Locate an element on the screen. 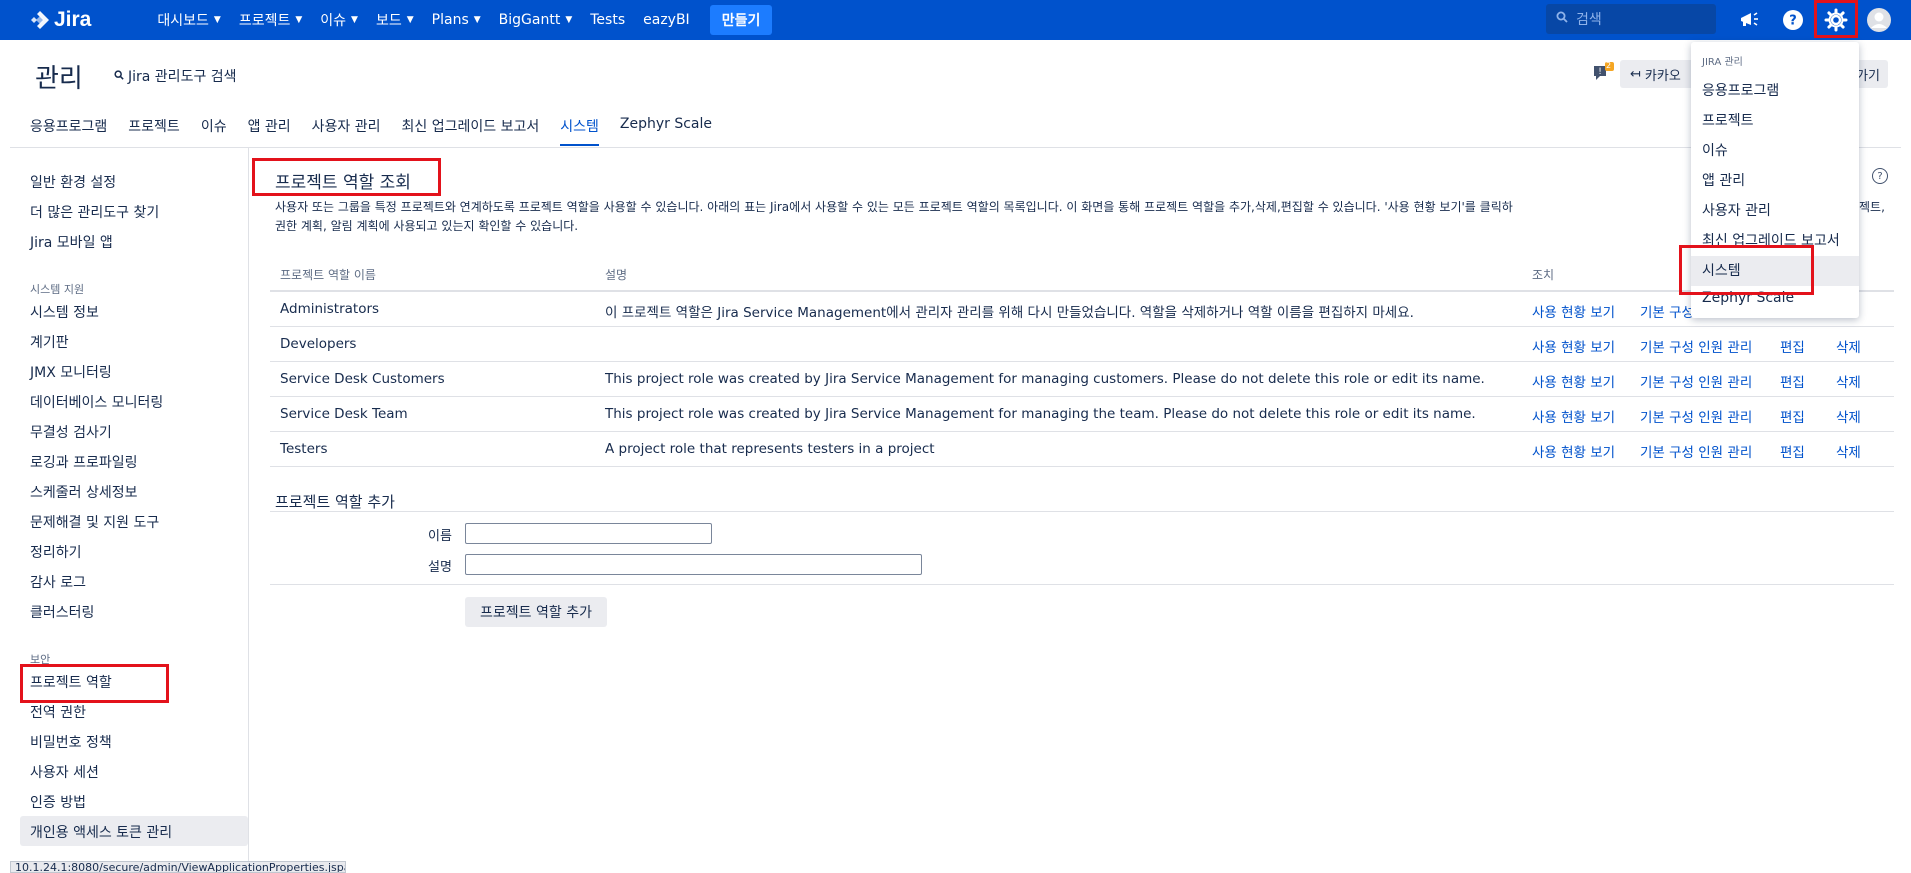 Image resolution: width=1911 pixels, height=873 pixels. admin-search-link: Jira 관리도구 검색 is located at coordinates (175, 76).